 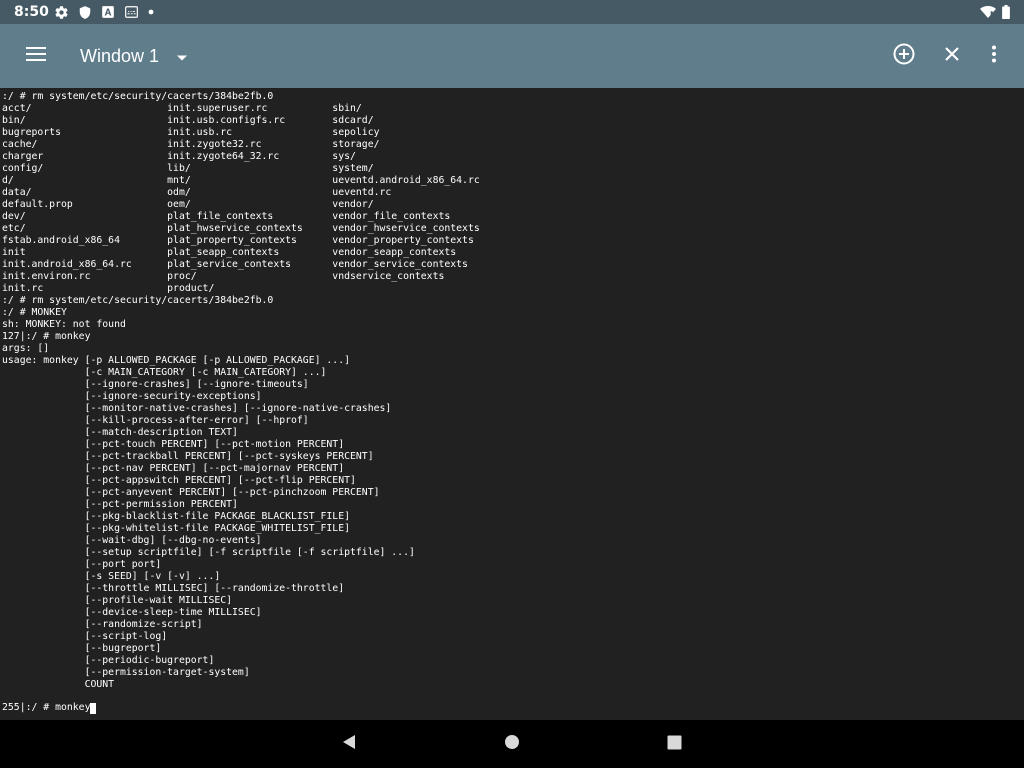 I want to click on menu-button, so click(x=36, y=56).